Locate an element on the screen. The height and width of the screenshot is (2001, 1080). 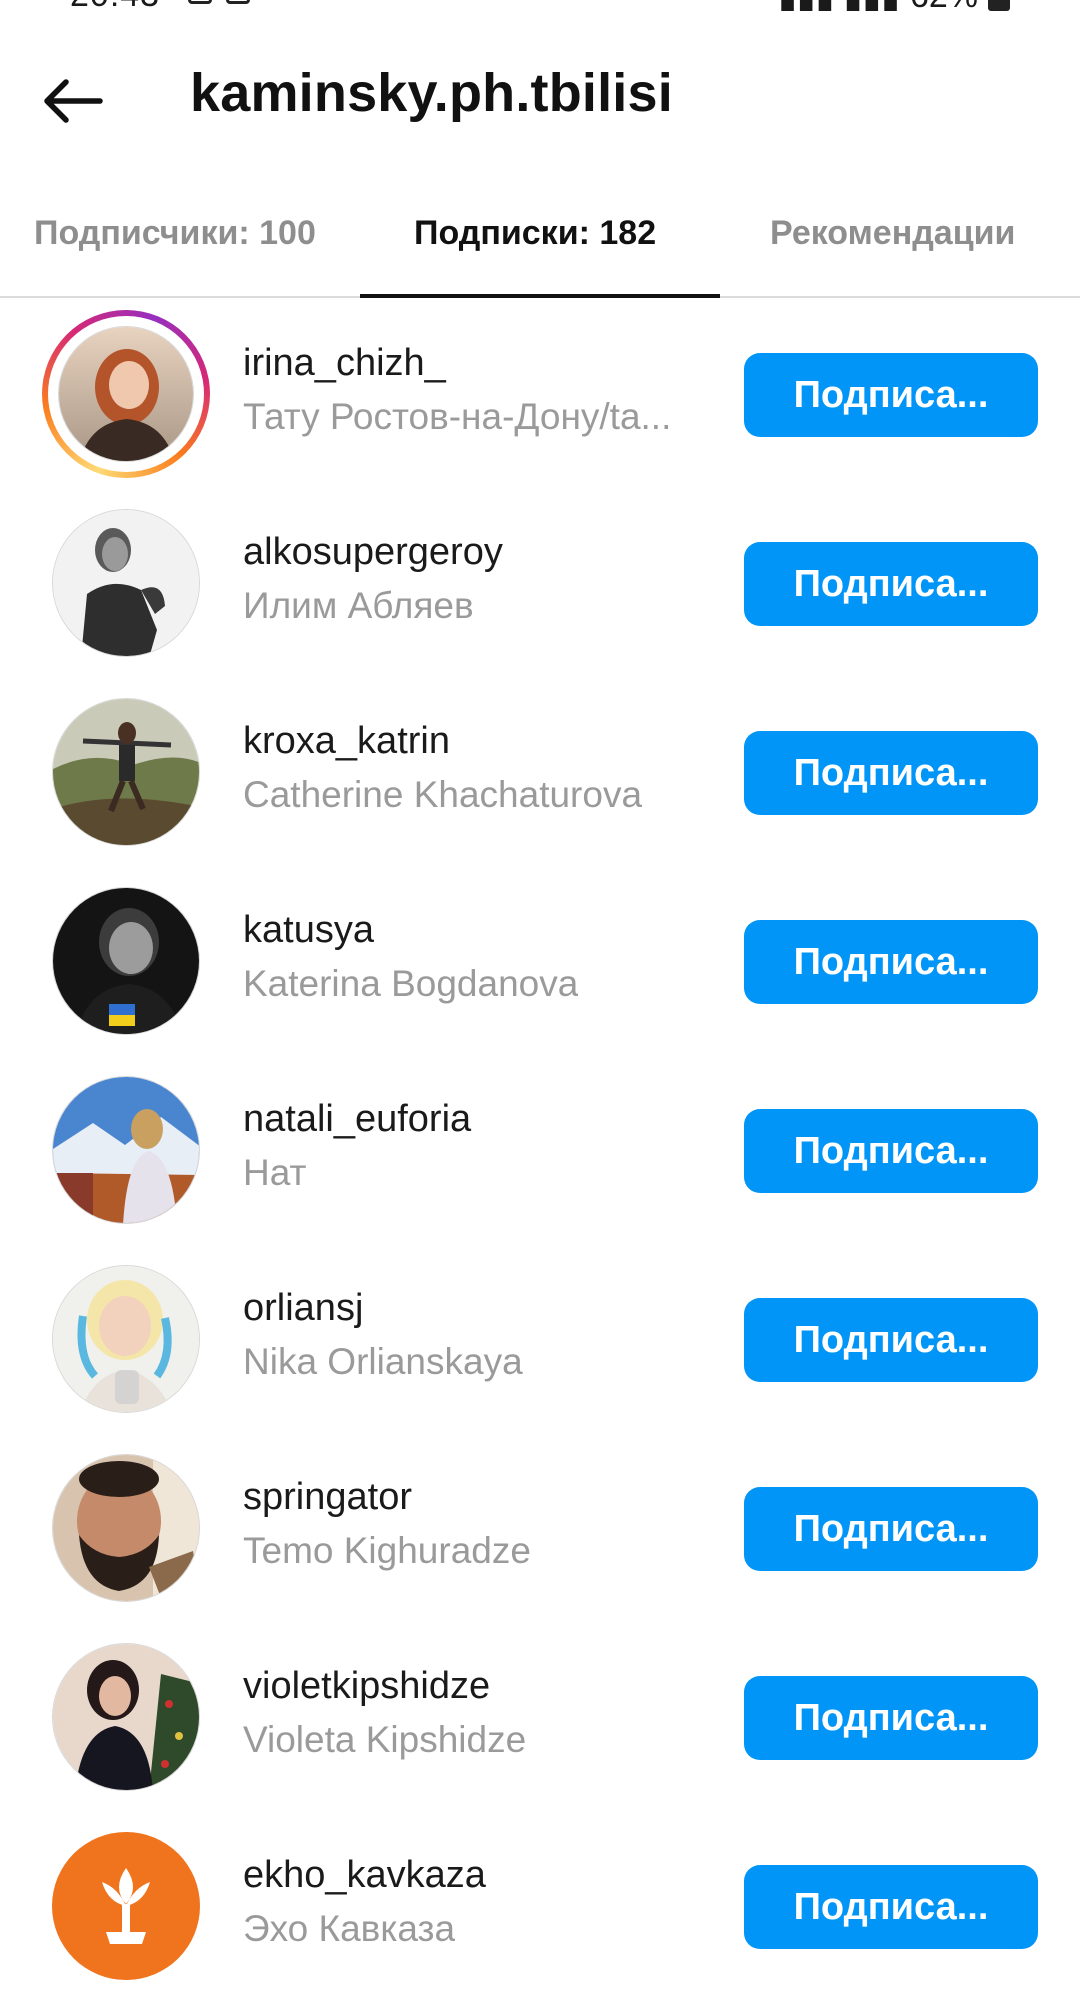
status-time: 20:43 is located at coordinates (115, 7).